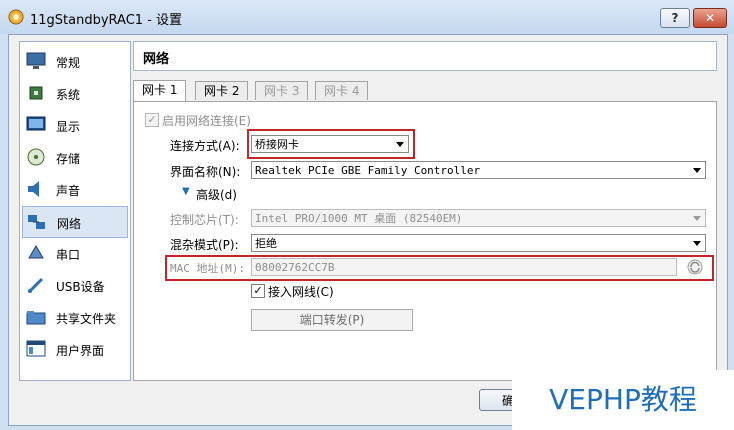  What do you see at coordinates (36, 93) in the screenshot?
I see `chip-icon` at bounding box center [36, 93].